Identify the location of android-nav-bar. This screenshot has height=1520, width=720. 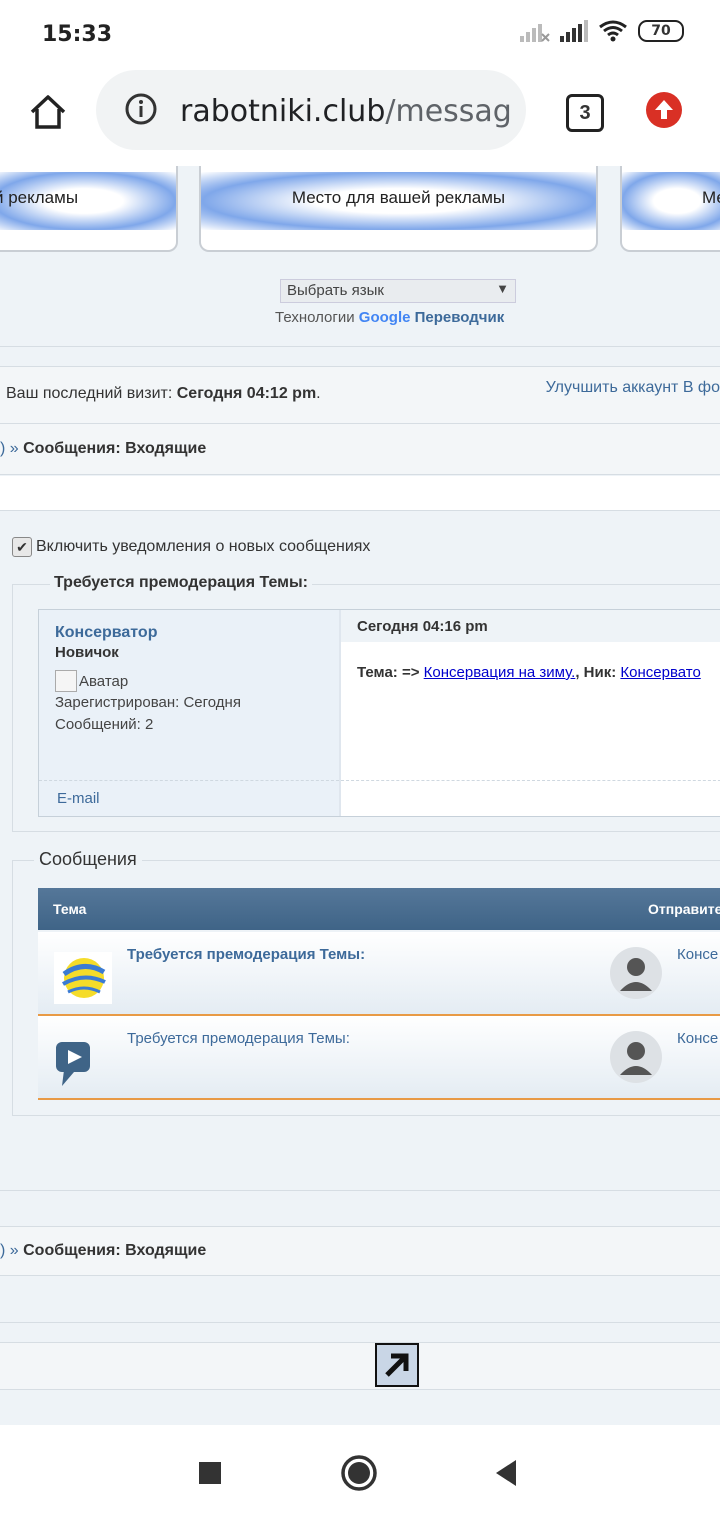
(360, 1472).